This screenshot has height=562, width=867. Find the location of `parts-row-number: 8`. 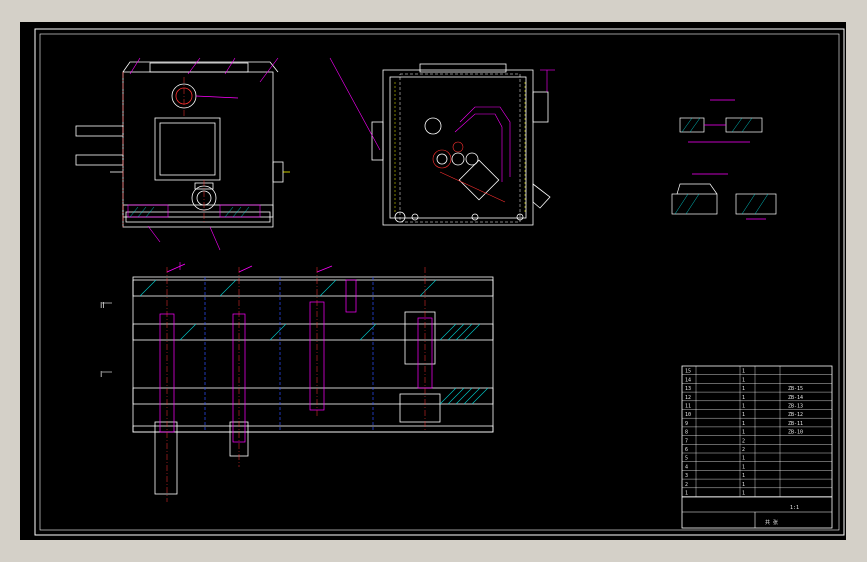

parts-row-number: 8 is located at coordinates (686, 433).